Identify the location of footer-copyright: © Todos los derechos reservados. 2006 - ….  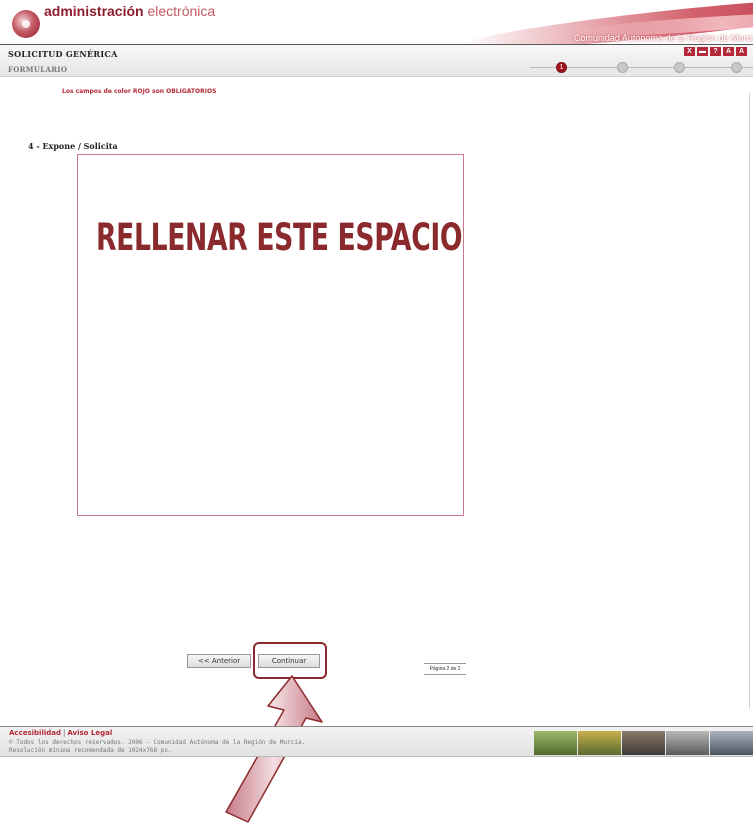
(157, 747).